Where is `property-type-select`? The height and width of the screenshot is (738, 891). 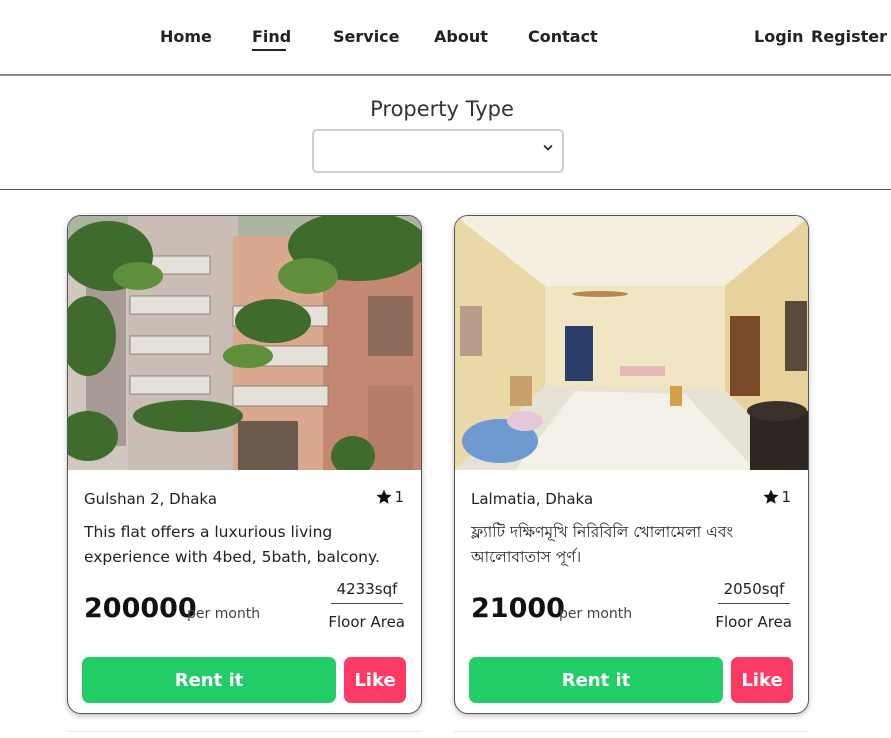
property-type-select is located at coordinates (438, 151).